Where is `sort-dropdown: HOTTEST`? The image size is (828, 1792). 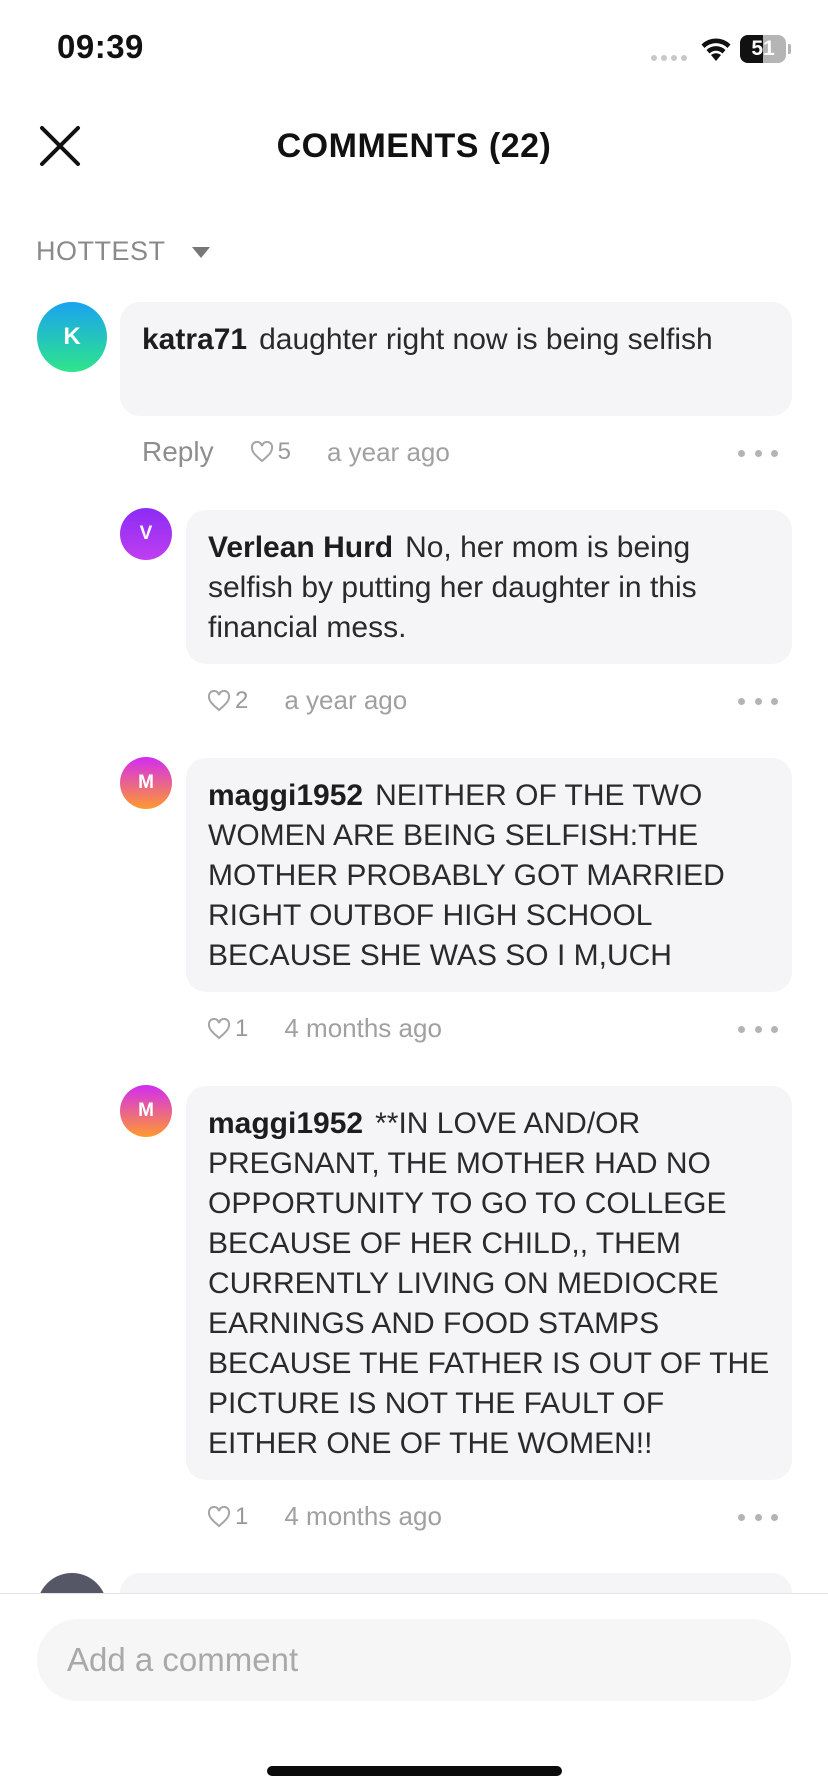
sort-dropdown: HOTTEST is located at coordinates (123, 251).